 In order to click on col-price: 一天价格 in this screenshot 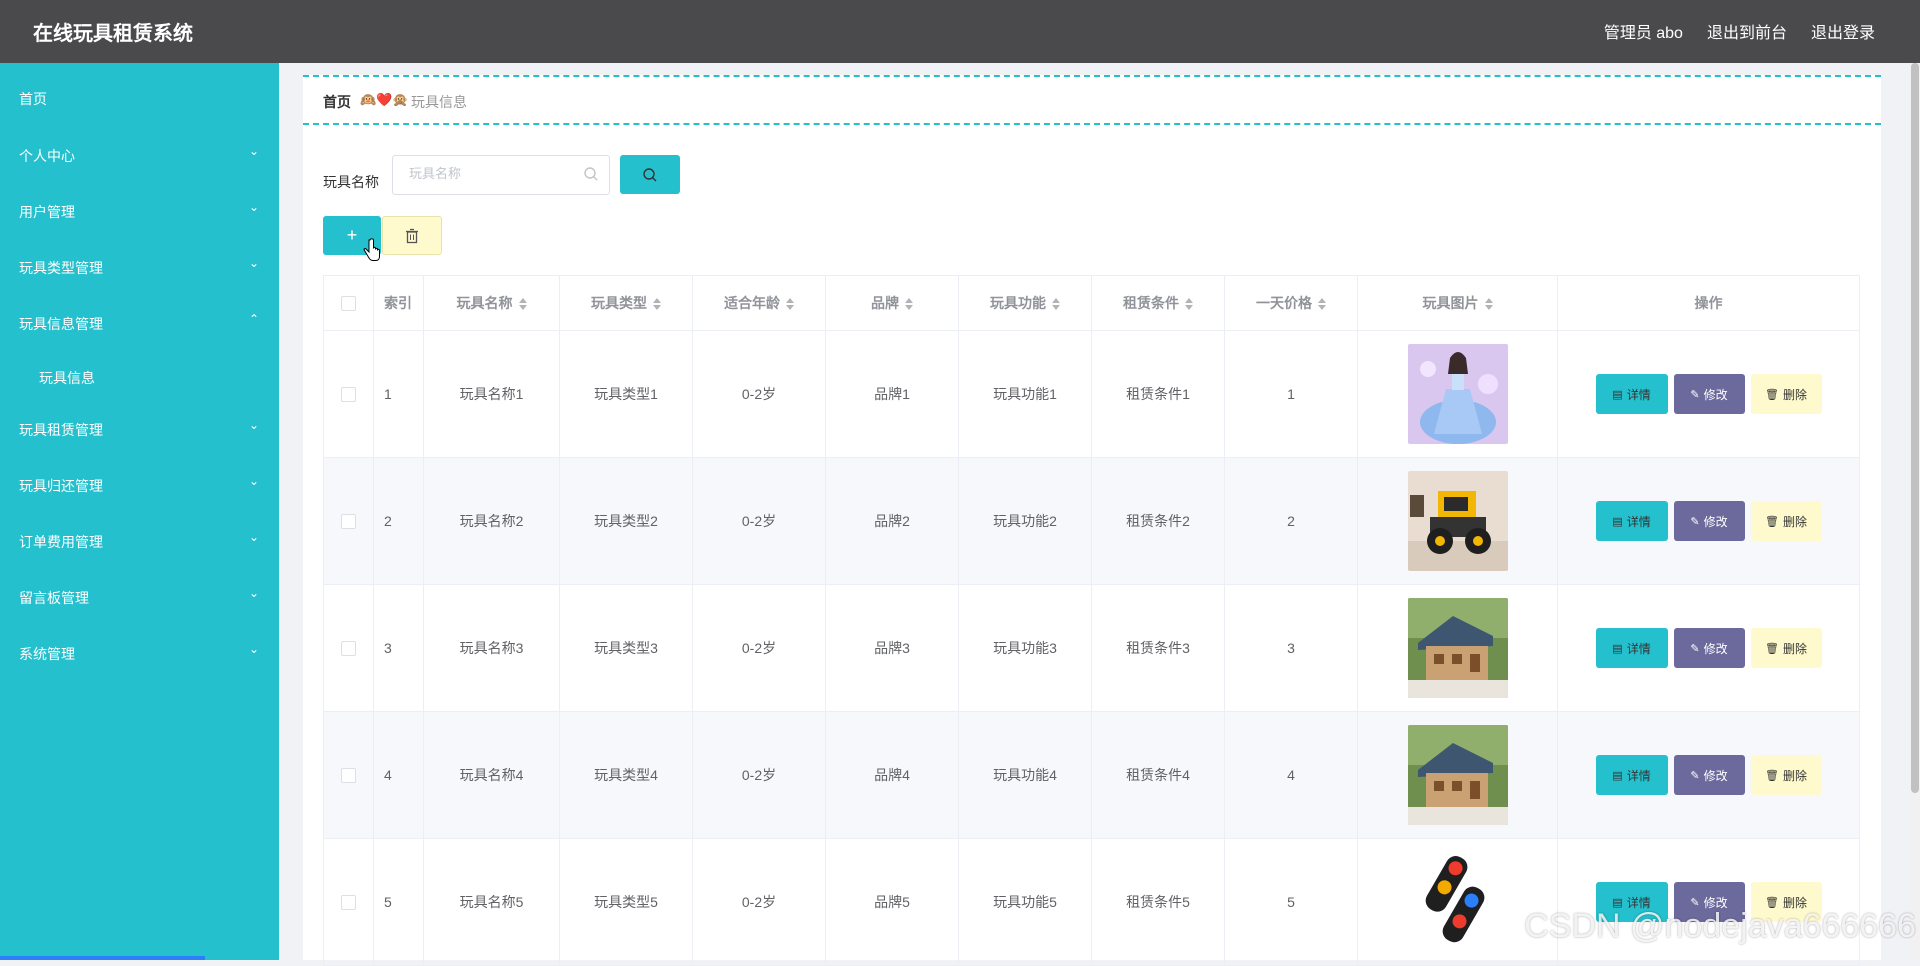, I will do `click(1291, 303)`.